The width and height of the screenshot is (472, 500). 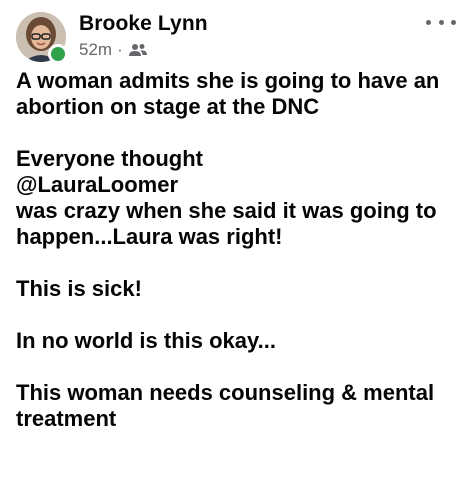 What do you see at coordinates (143, 24) in the screenshot?
I see `author-name: Brooke Lynn` at bounding box center [143, 24].